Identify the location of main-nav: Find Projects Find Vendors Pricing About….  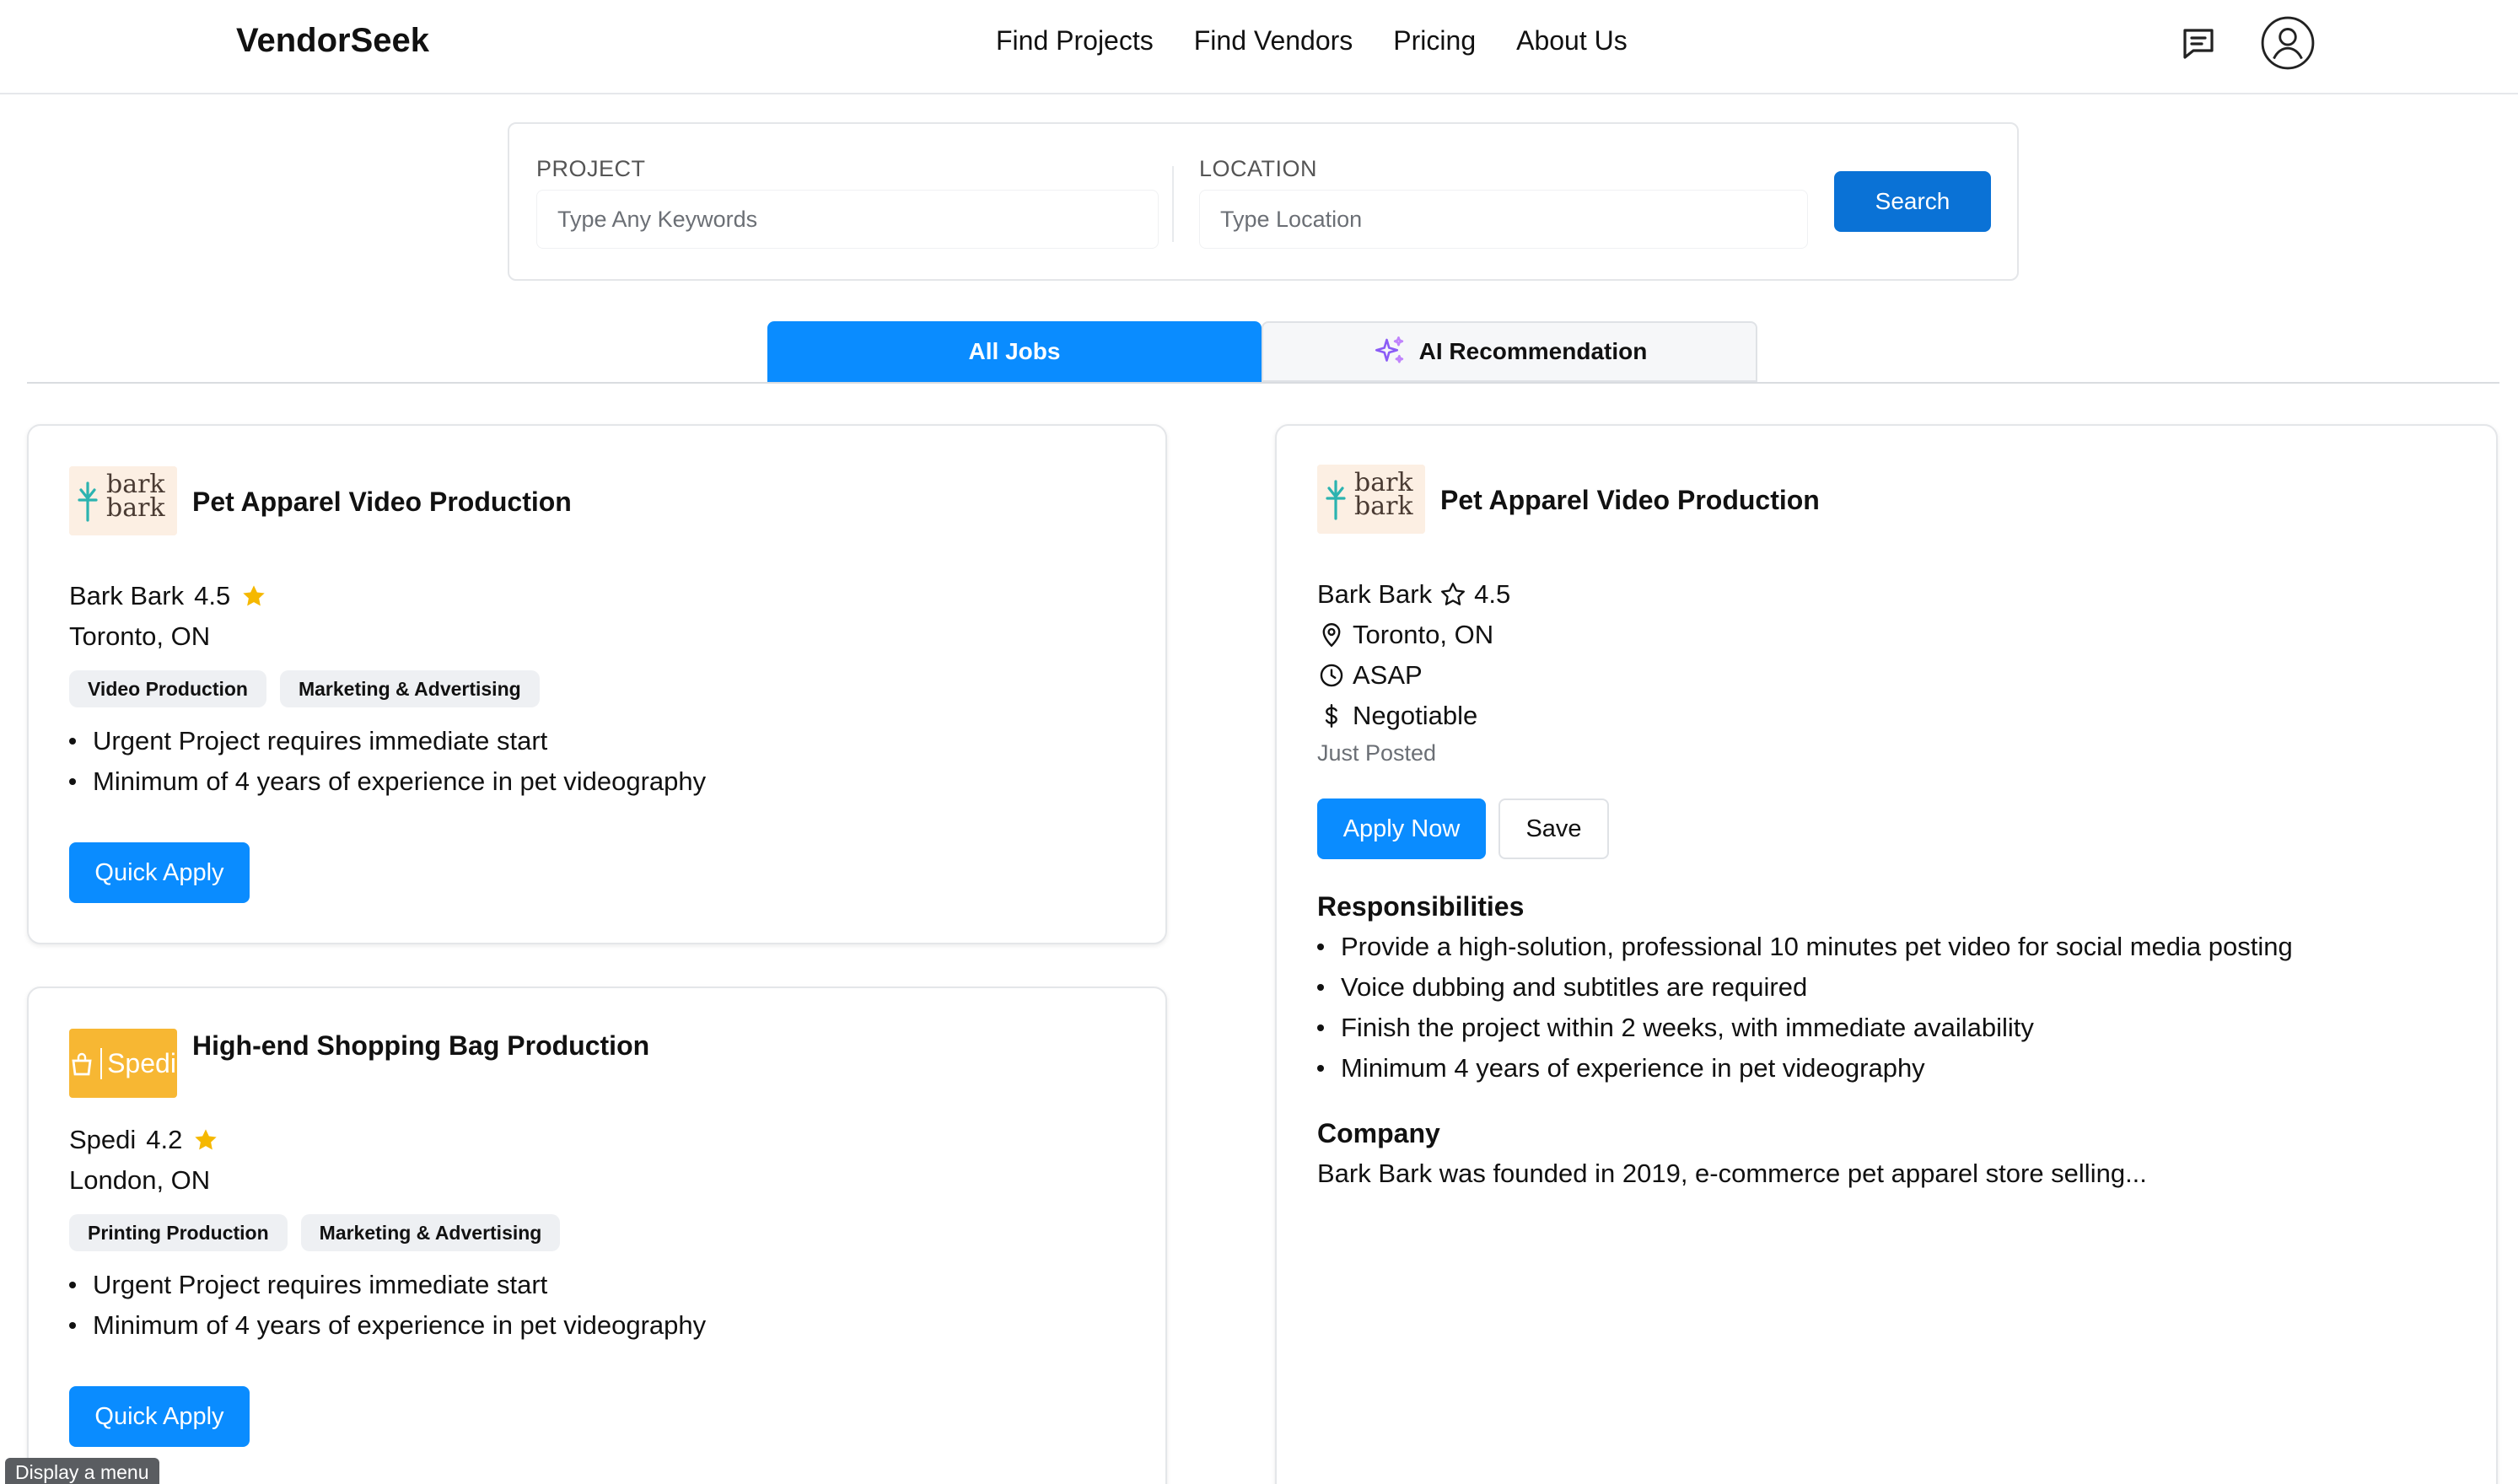
(1312, 40).